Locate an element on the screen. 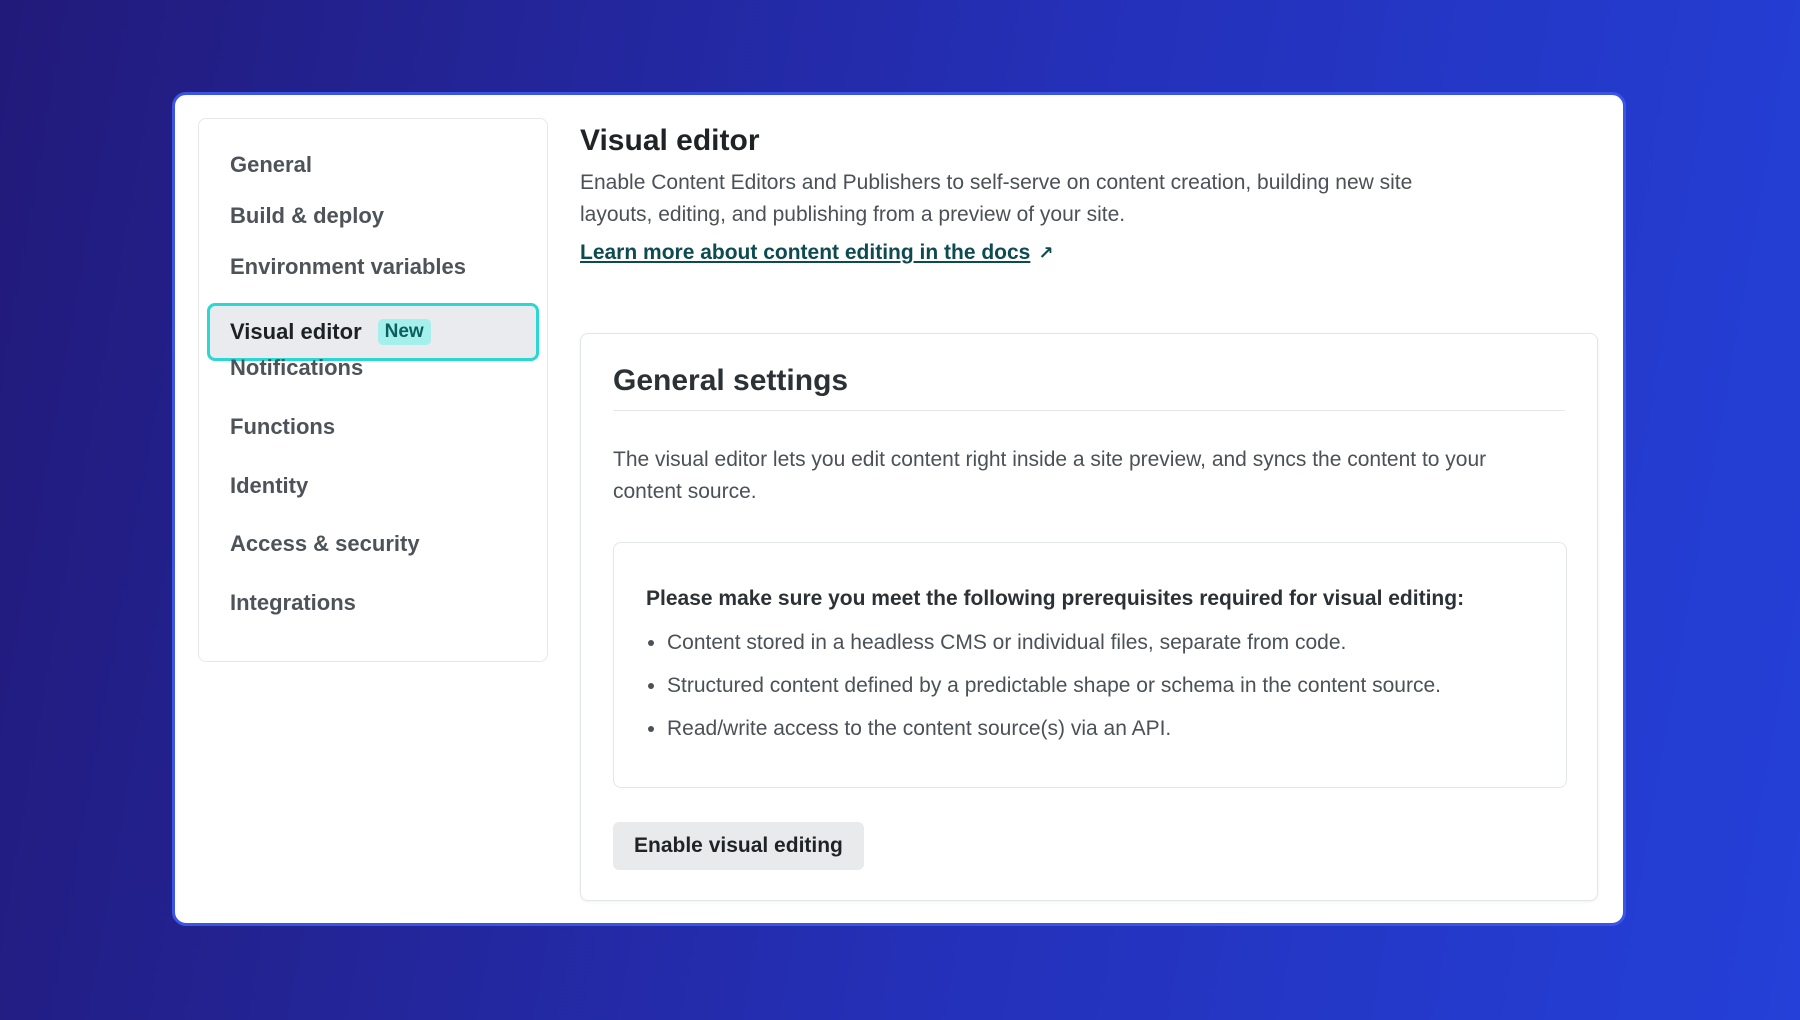 The width and height of the screenshot is (1800, 1020). sidebar-item-build-deploy: Build & deploy is located at coordinates (373, 216).